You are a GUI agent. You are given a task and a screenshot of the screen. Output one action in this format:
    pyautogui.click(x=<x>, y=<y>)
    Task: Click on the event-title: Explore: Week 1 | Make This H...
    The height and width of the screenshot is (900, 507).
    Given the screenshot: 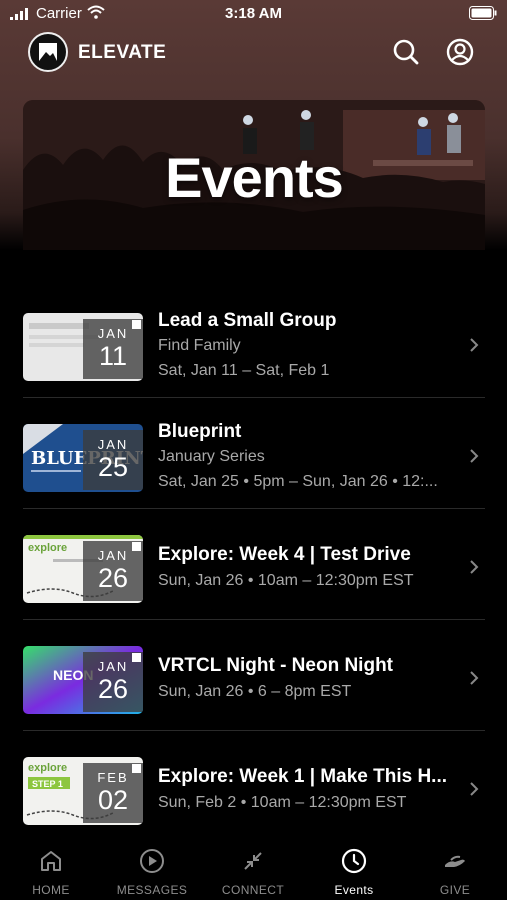 What is the action you would take?
    pyautogui.click(x=303, y=776)
    